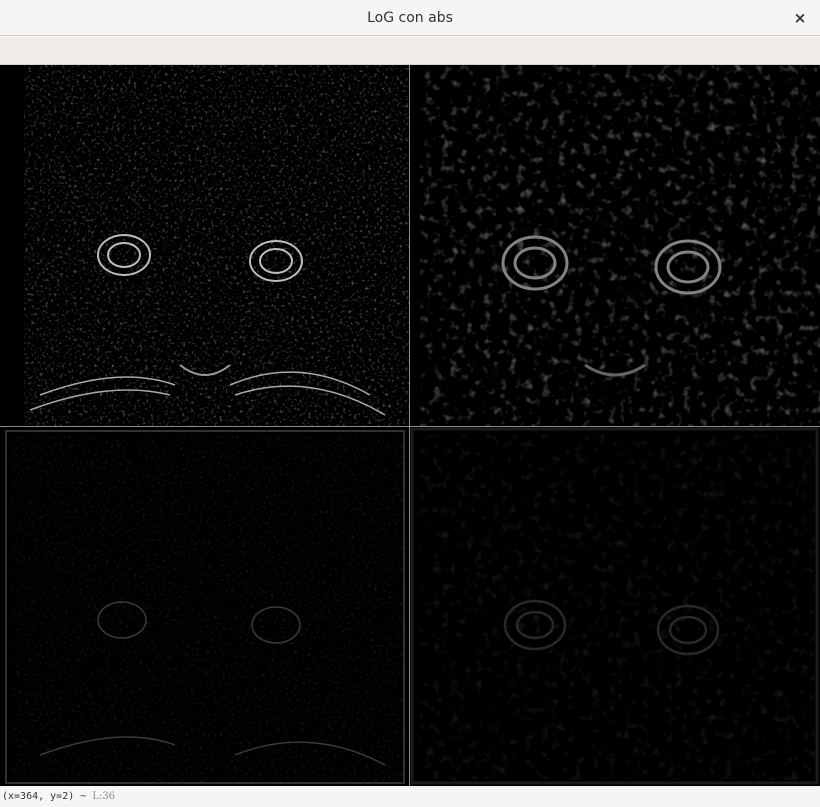  Describe the element at coordinates (410, 796) in the screenshot. I see `status-bar: (x=364, y=2) ~ L:36` at that location.